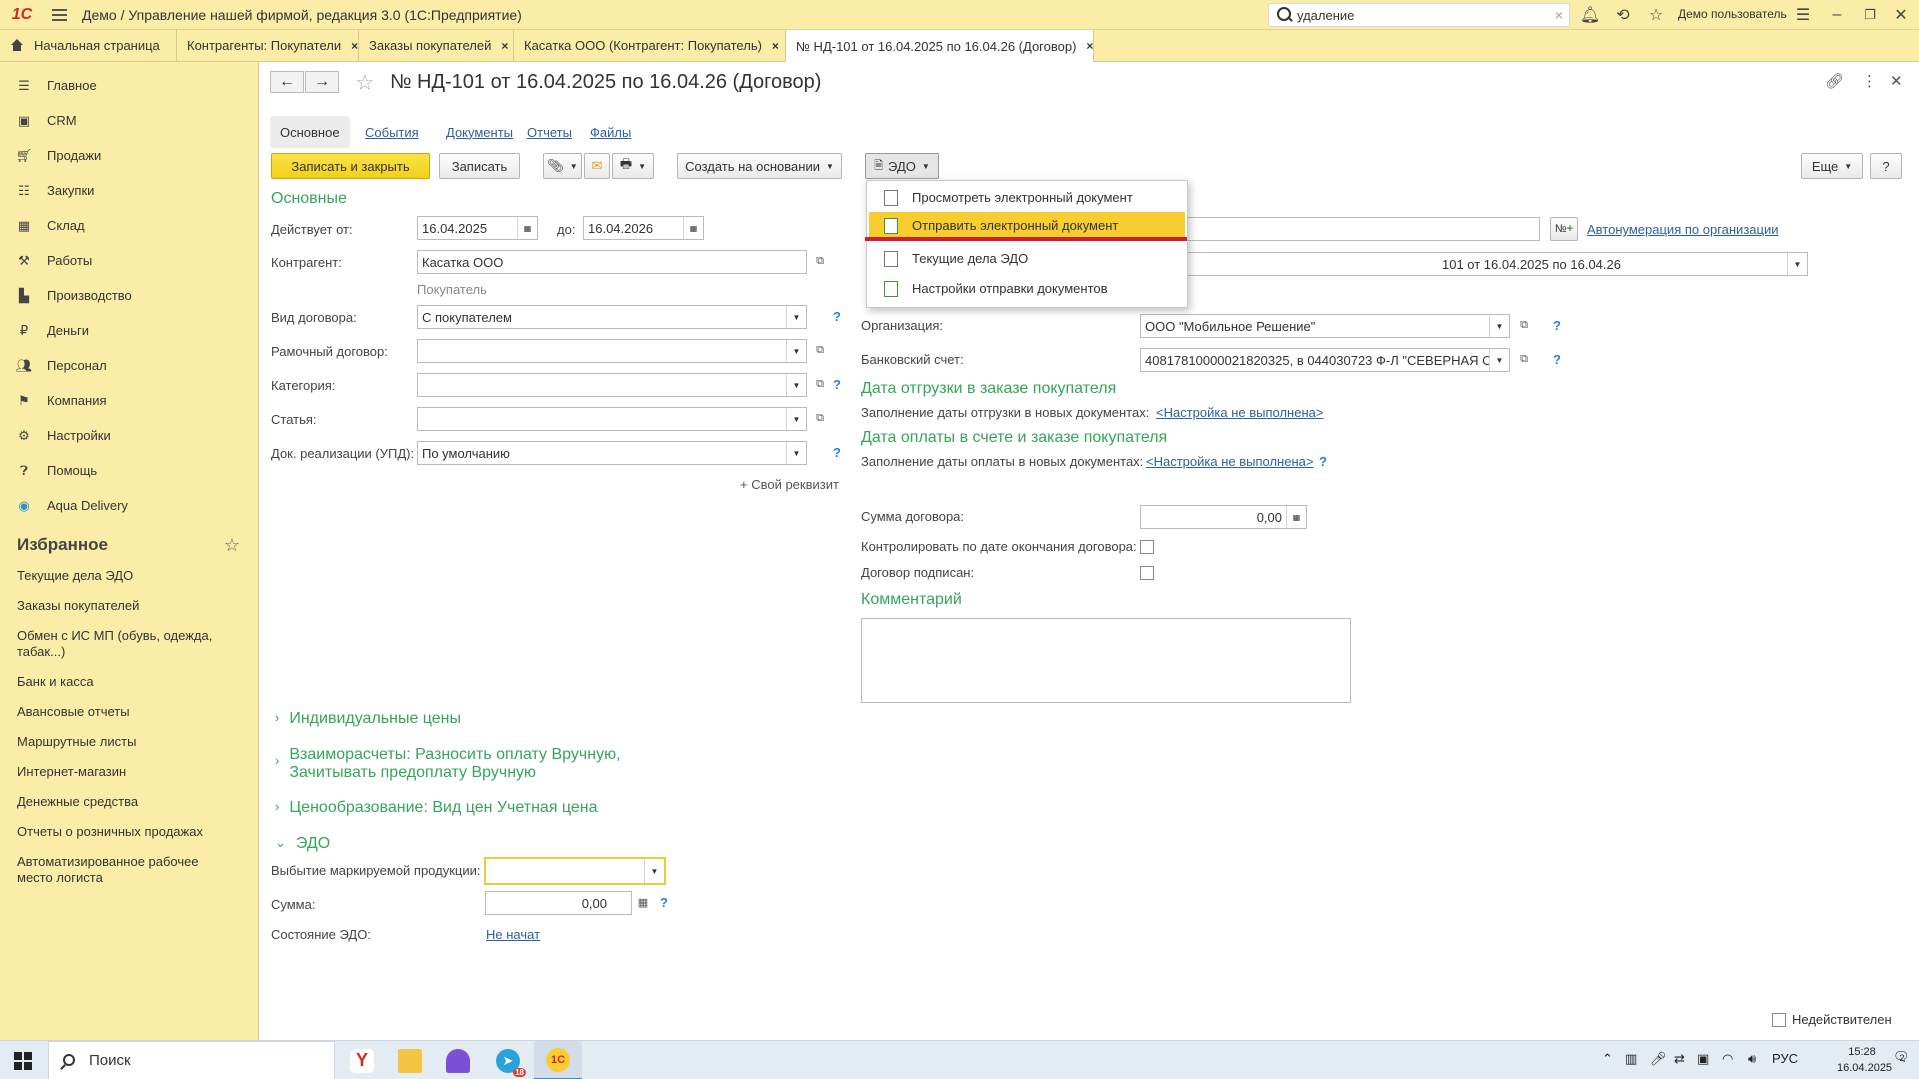 The height and width of the screenshot is (1079, 1919). What do you see at coordinates (1864, 1060) in the screenshot?
I see `system-clock: 15:28 16.04.2025` at bounding box center [1864, 1060].